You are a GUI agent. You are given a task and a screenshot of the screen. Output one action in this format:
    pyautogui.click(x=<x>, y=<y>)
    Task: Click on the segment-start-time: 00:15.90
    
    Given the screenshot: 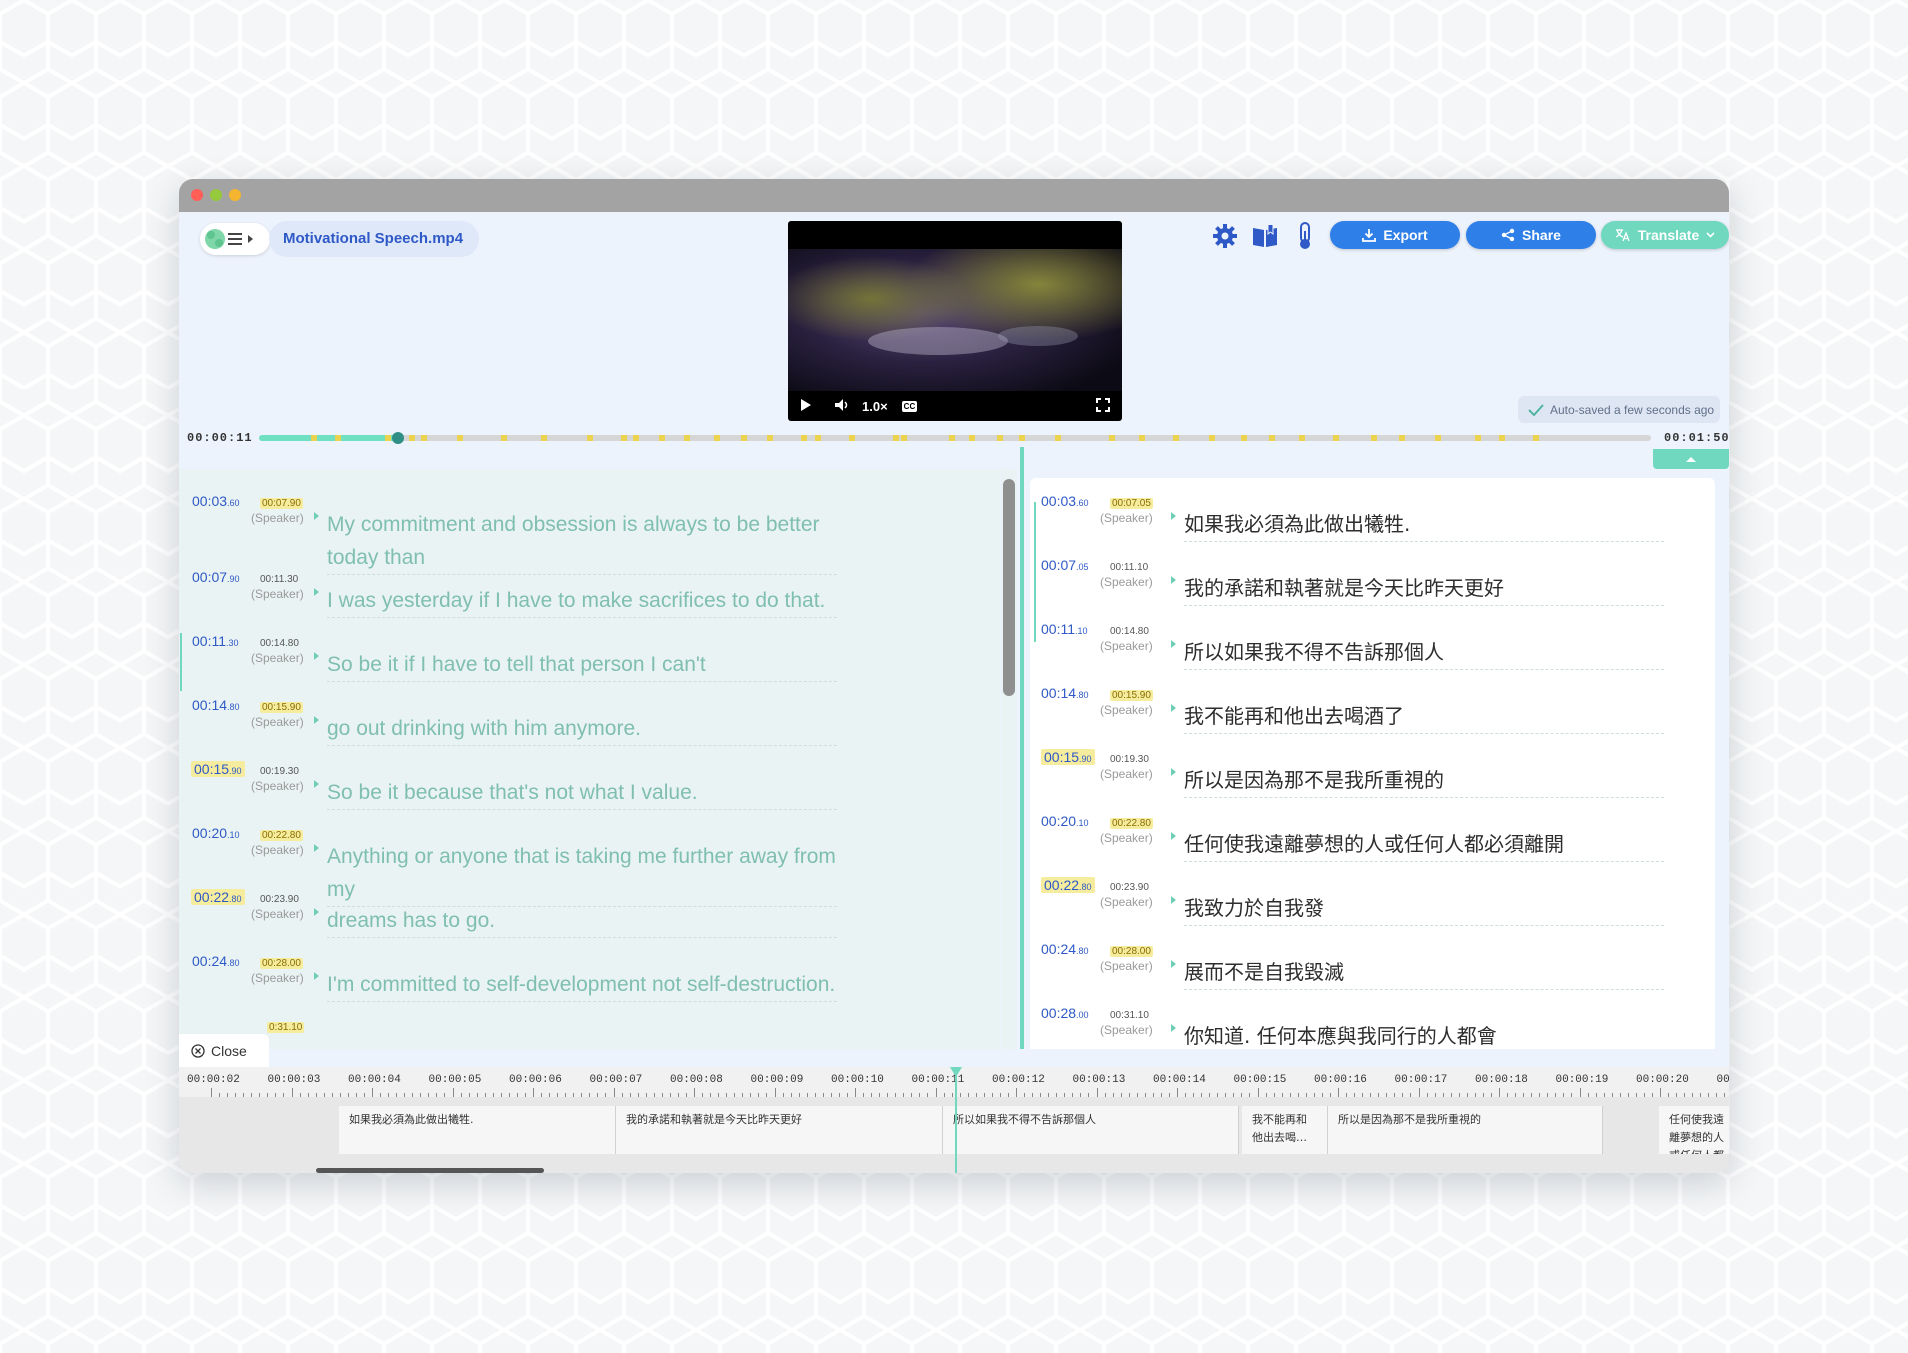 What is the action you would take?
    pyautogui.click(x=218, y=769)
    